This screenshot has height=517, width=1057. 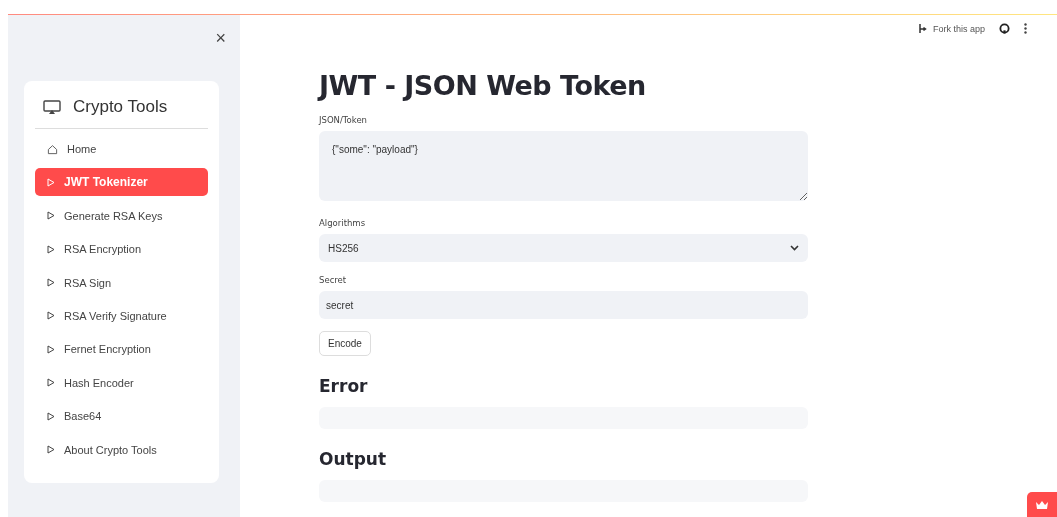 I want to click on page-title: JWT - JSON Web Token, so click(x=483, y=85).